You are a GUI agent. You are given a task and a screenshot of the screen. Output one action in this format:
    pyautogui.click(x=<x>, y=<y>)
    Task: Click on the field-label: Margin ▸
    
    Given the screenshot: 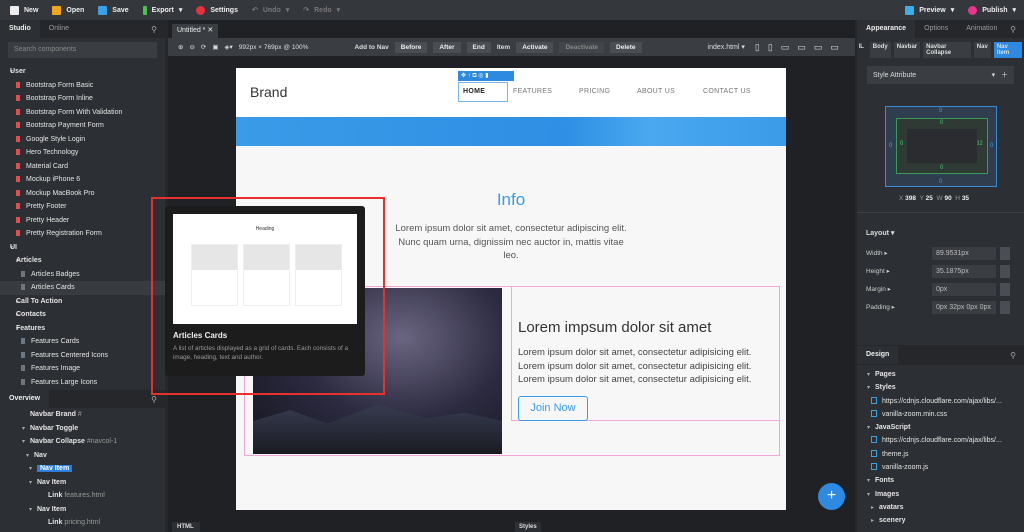 What is the action you would take?
    pyautogui.click(x=878, y=289)
    